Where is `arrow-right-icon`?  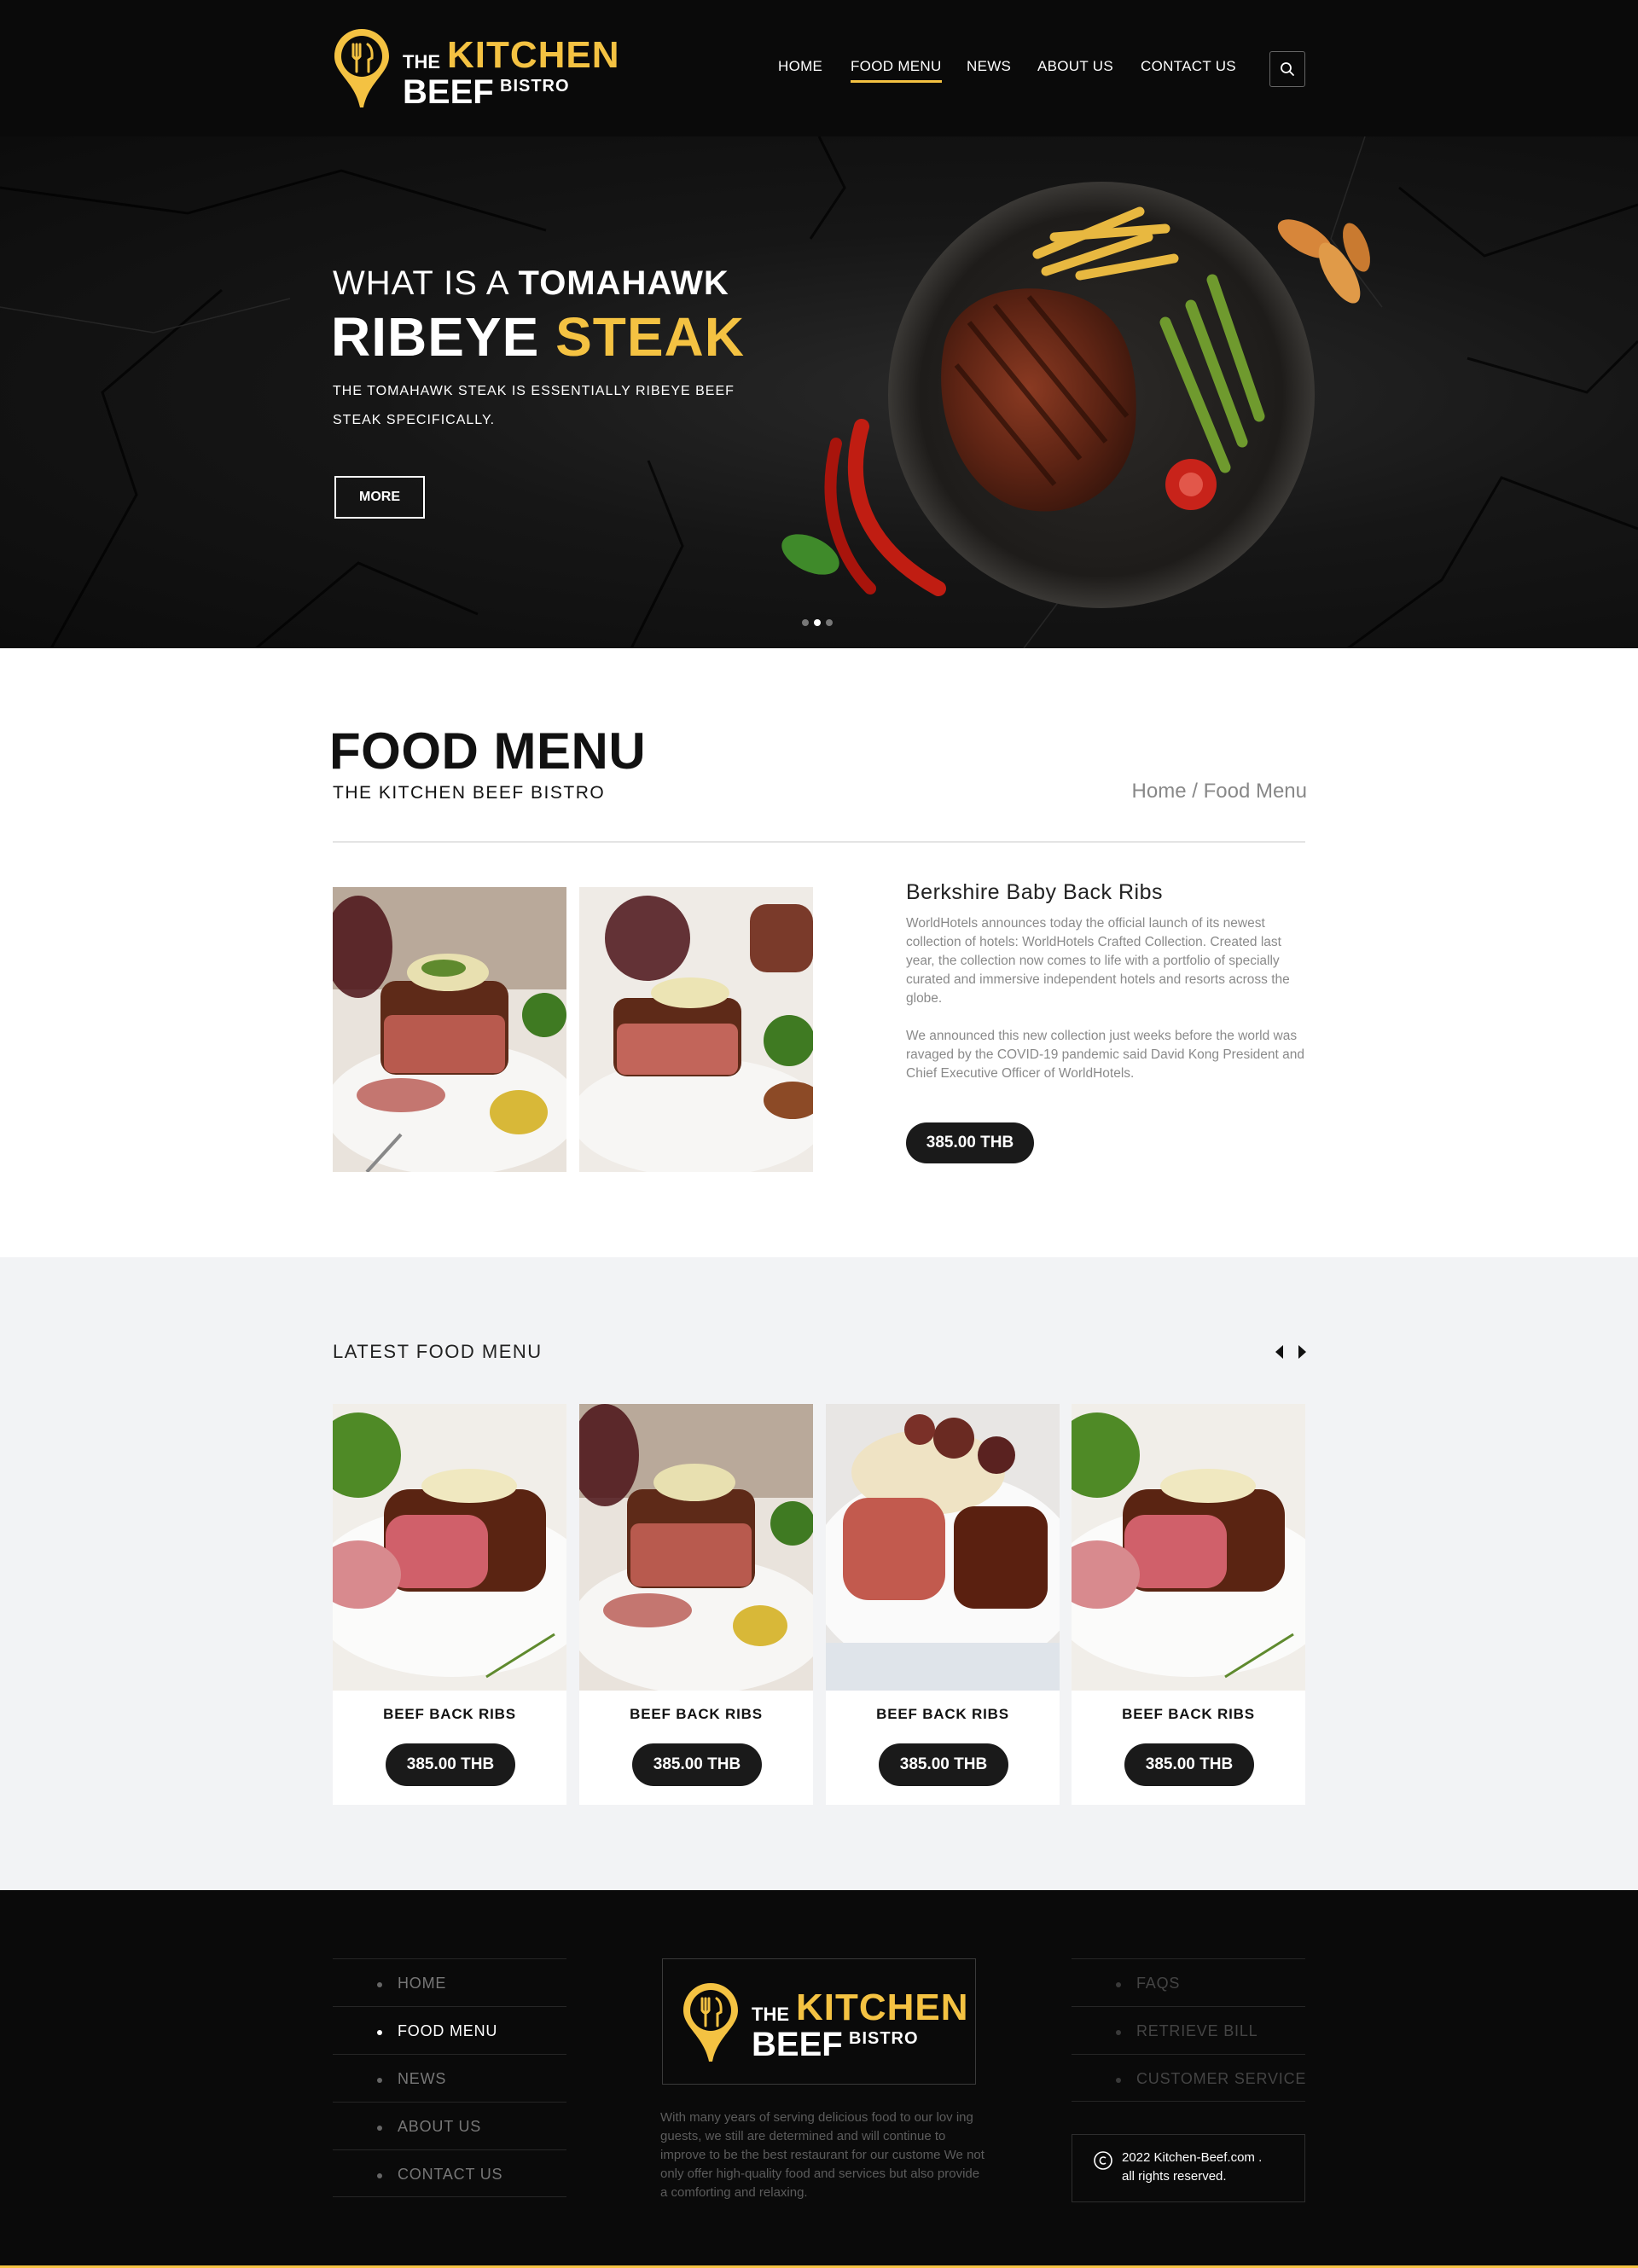 arrow-right-icon is located at coordinates (1302, 1352).